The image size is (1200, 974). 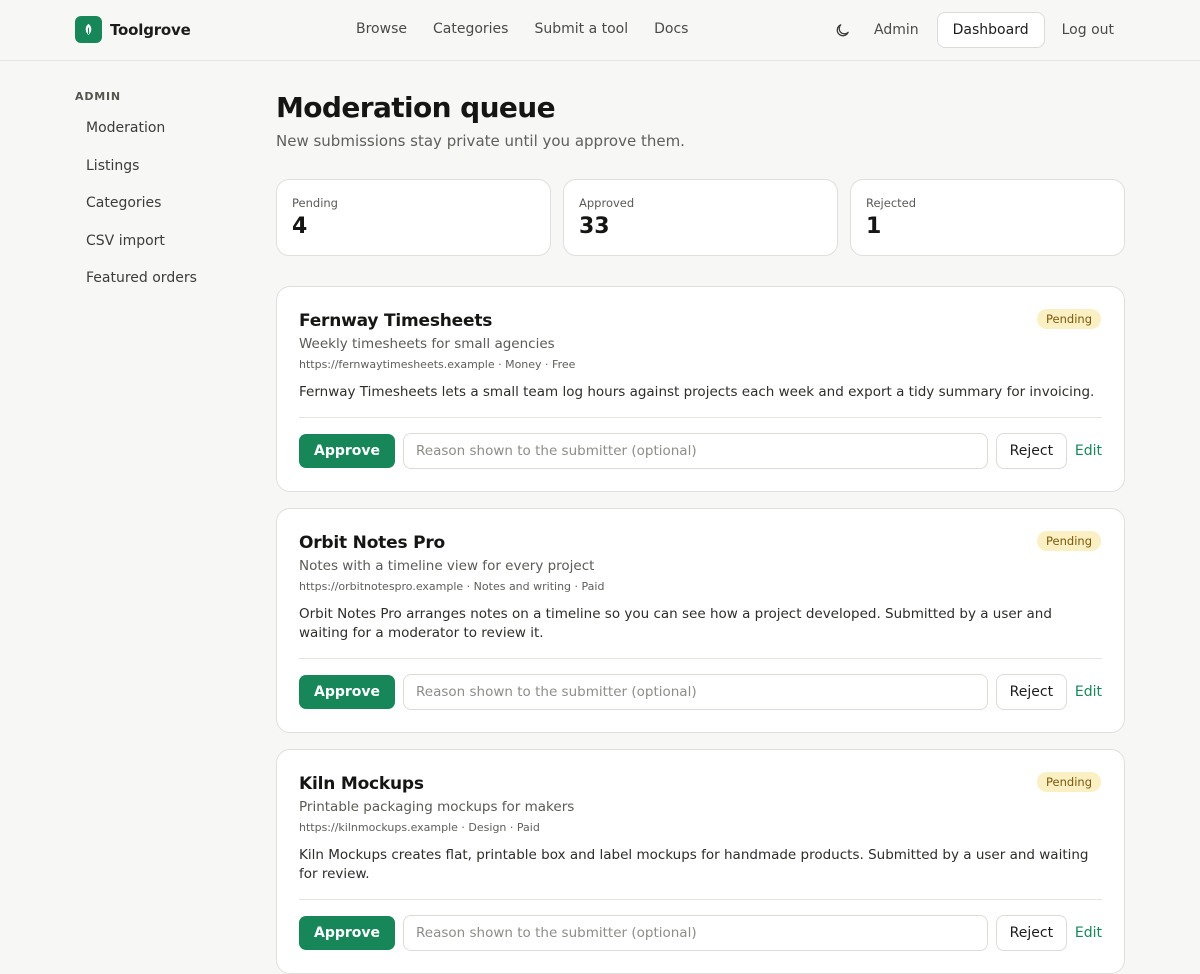 What do you see at coordinates (88, 29) in the screenshot?
I see `leaf-logo-icon` at bounding box center [88, 29].